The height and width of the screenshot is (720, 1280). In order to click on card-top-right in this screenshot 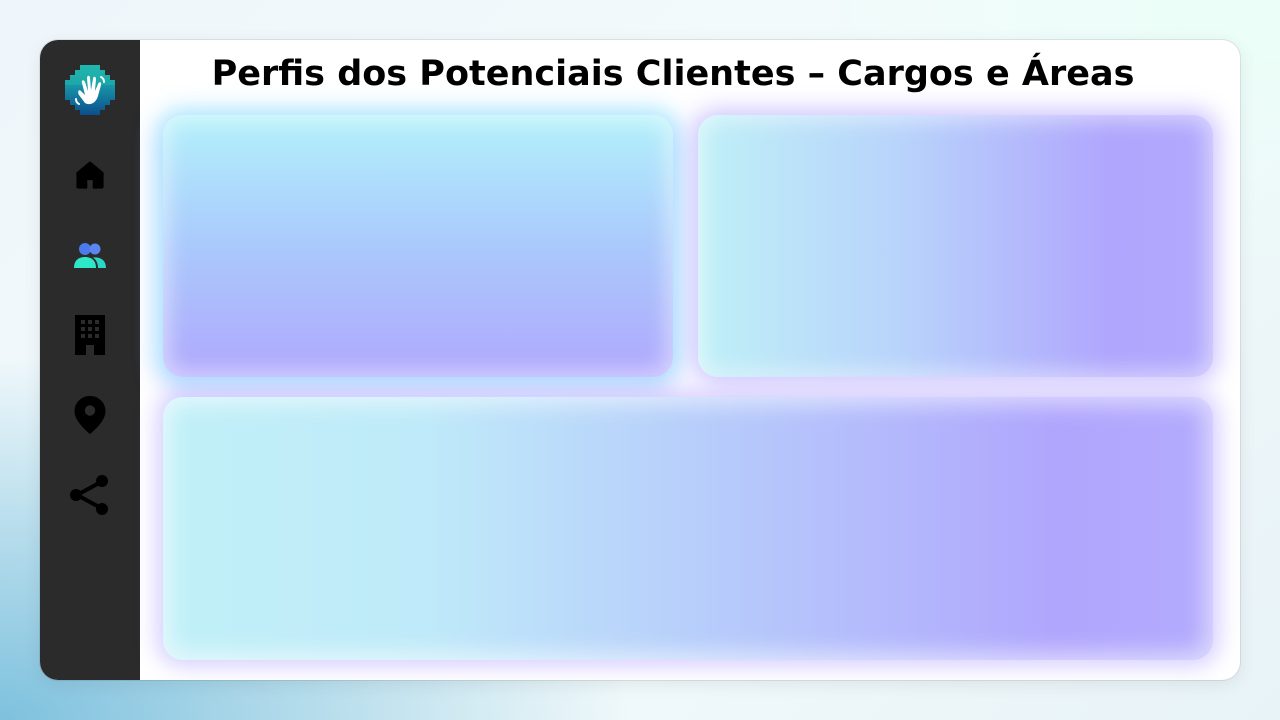, I will do `click(955, 246)`.